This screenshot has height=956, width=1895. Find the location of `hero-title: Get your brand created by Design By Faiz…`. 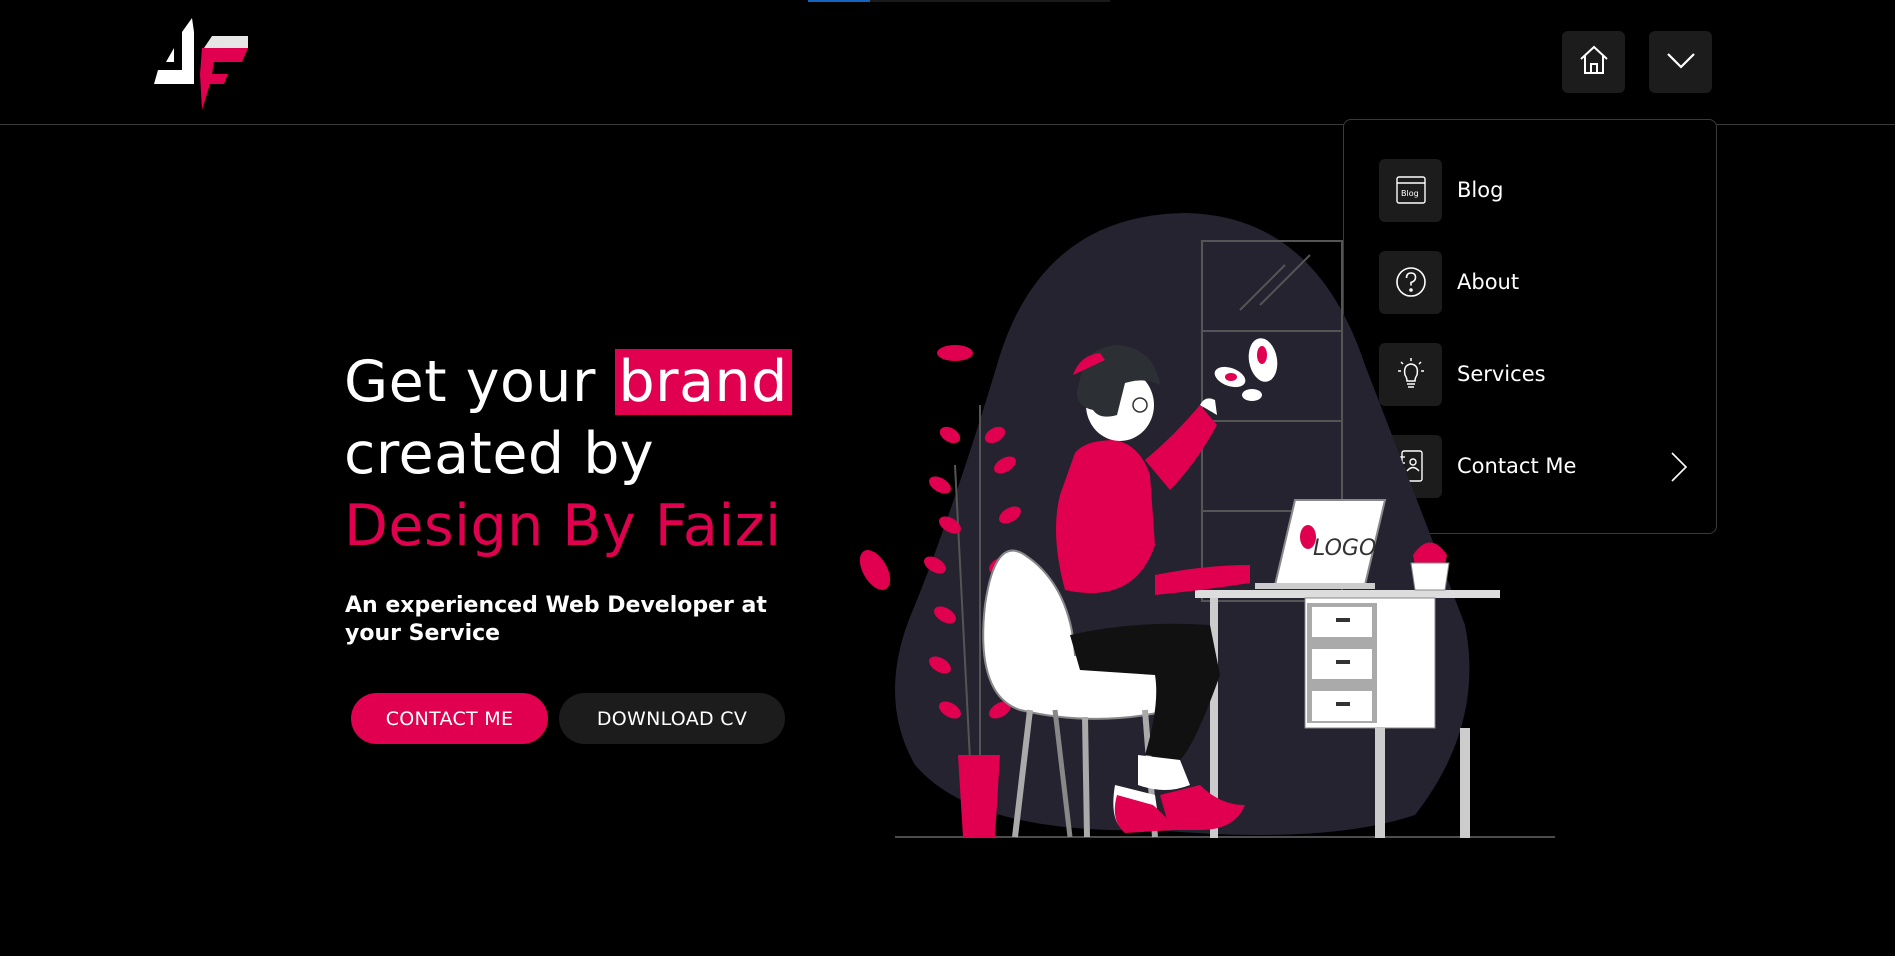

hero-title: Get your brand created by Design By Faiz… is located at coordinates (579, 454).